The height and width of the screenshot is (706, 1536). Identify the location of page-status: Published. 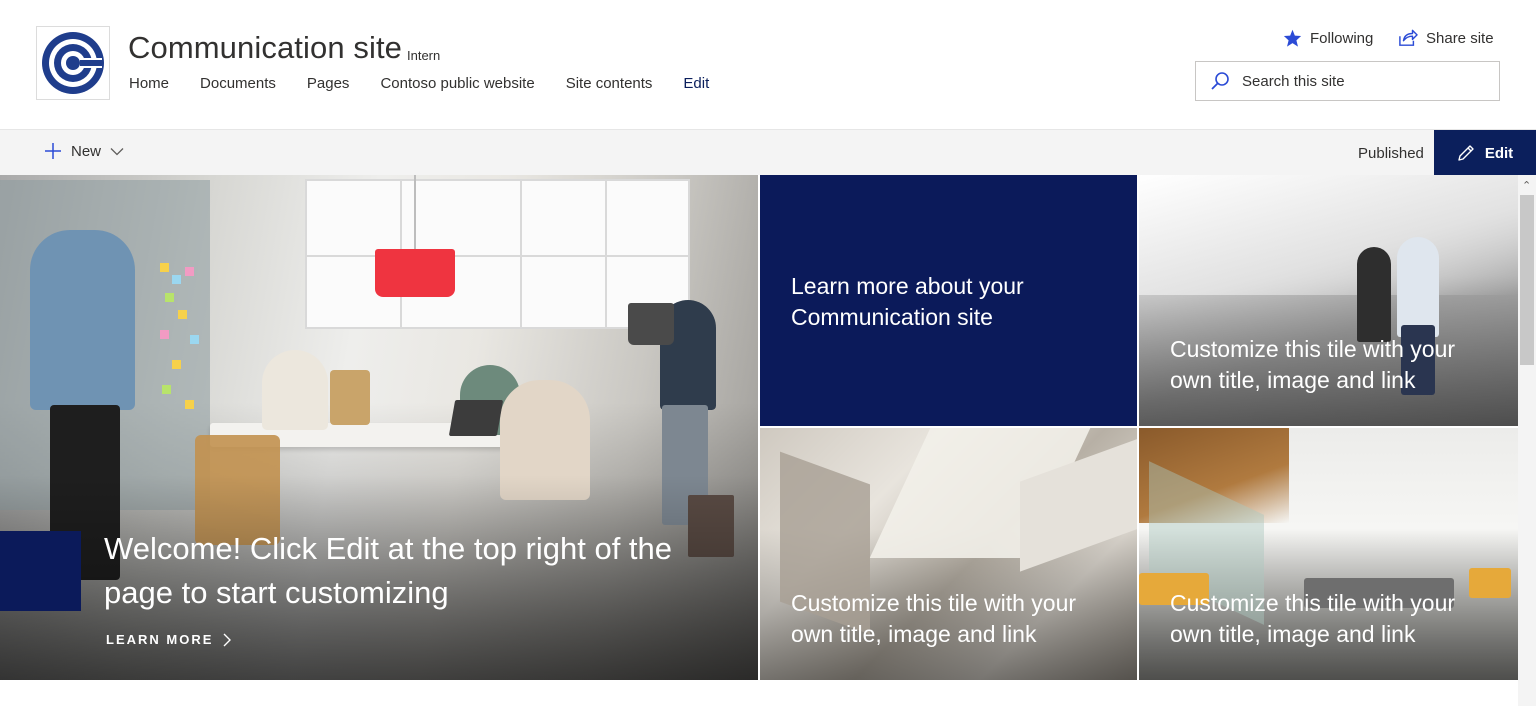
(1391, 153).